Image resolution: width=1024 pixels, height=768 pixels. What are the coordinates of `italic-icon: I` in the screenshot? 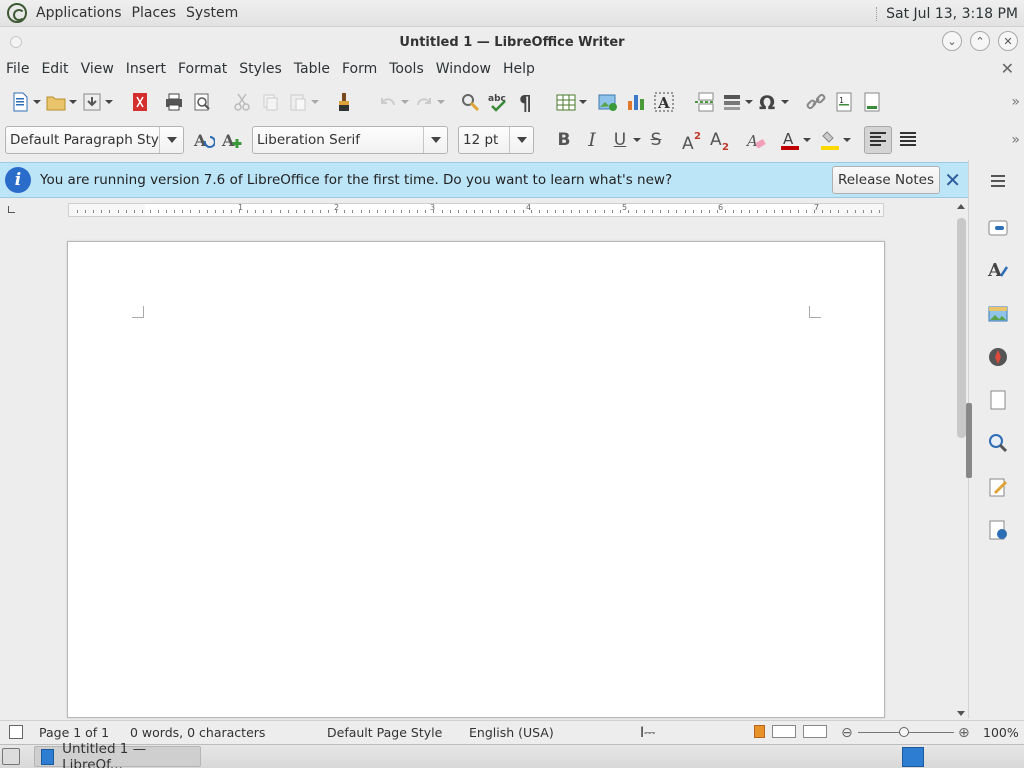 It's located at (592, 140).